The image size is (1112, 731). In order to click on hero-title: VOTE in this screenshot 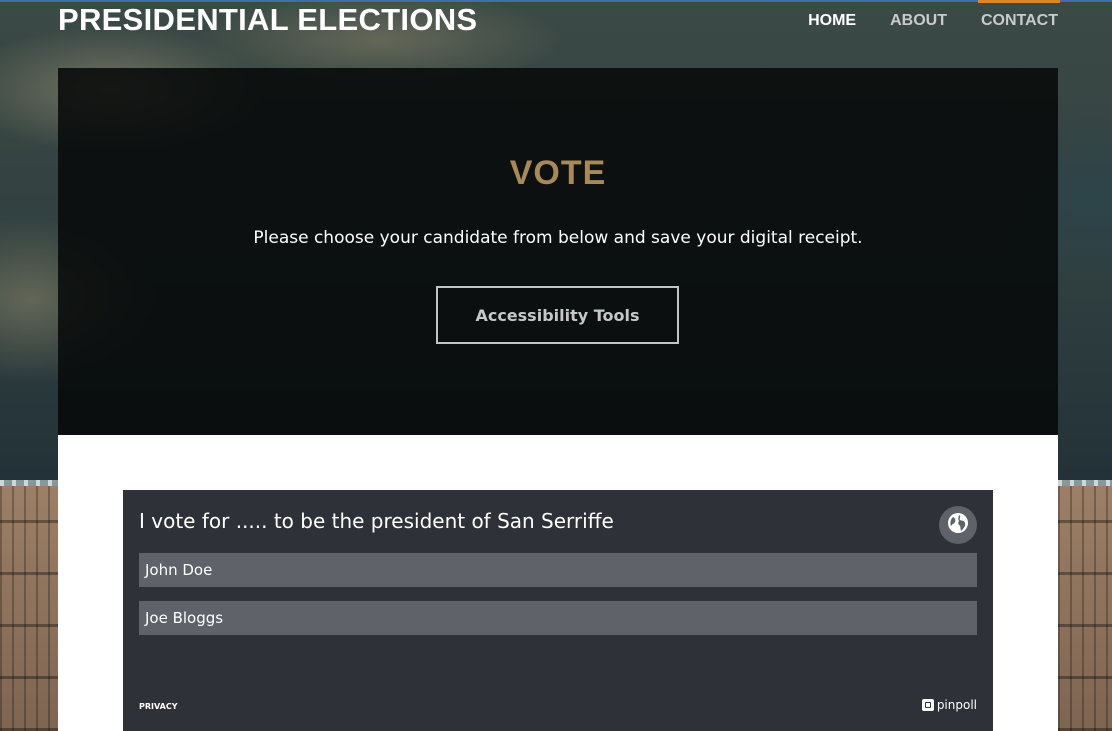, I will do `click(558, 173)`.